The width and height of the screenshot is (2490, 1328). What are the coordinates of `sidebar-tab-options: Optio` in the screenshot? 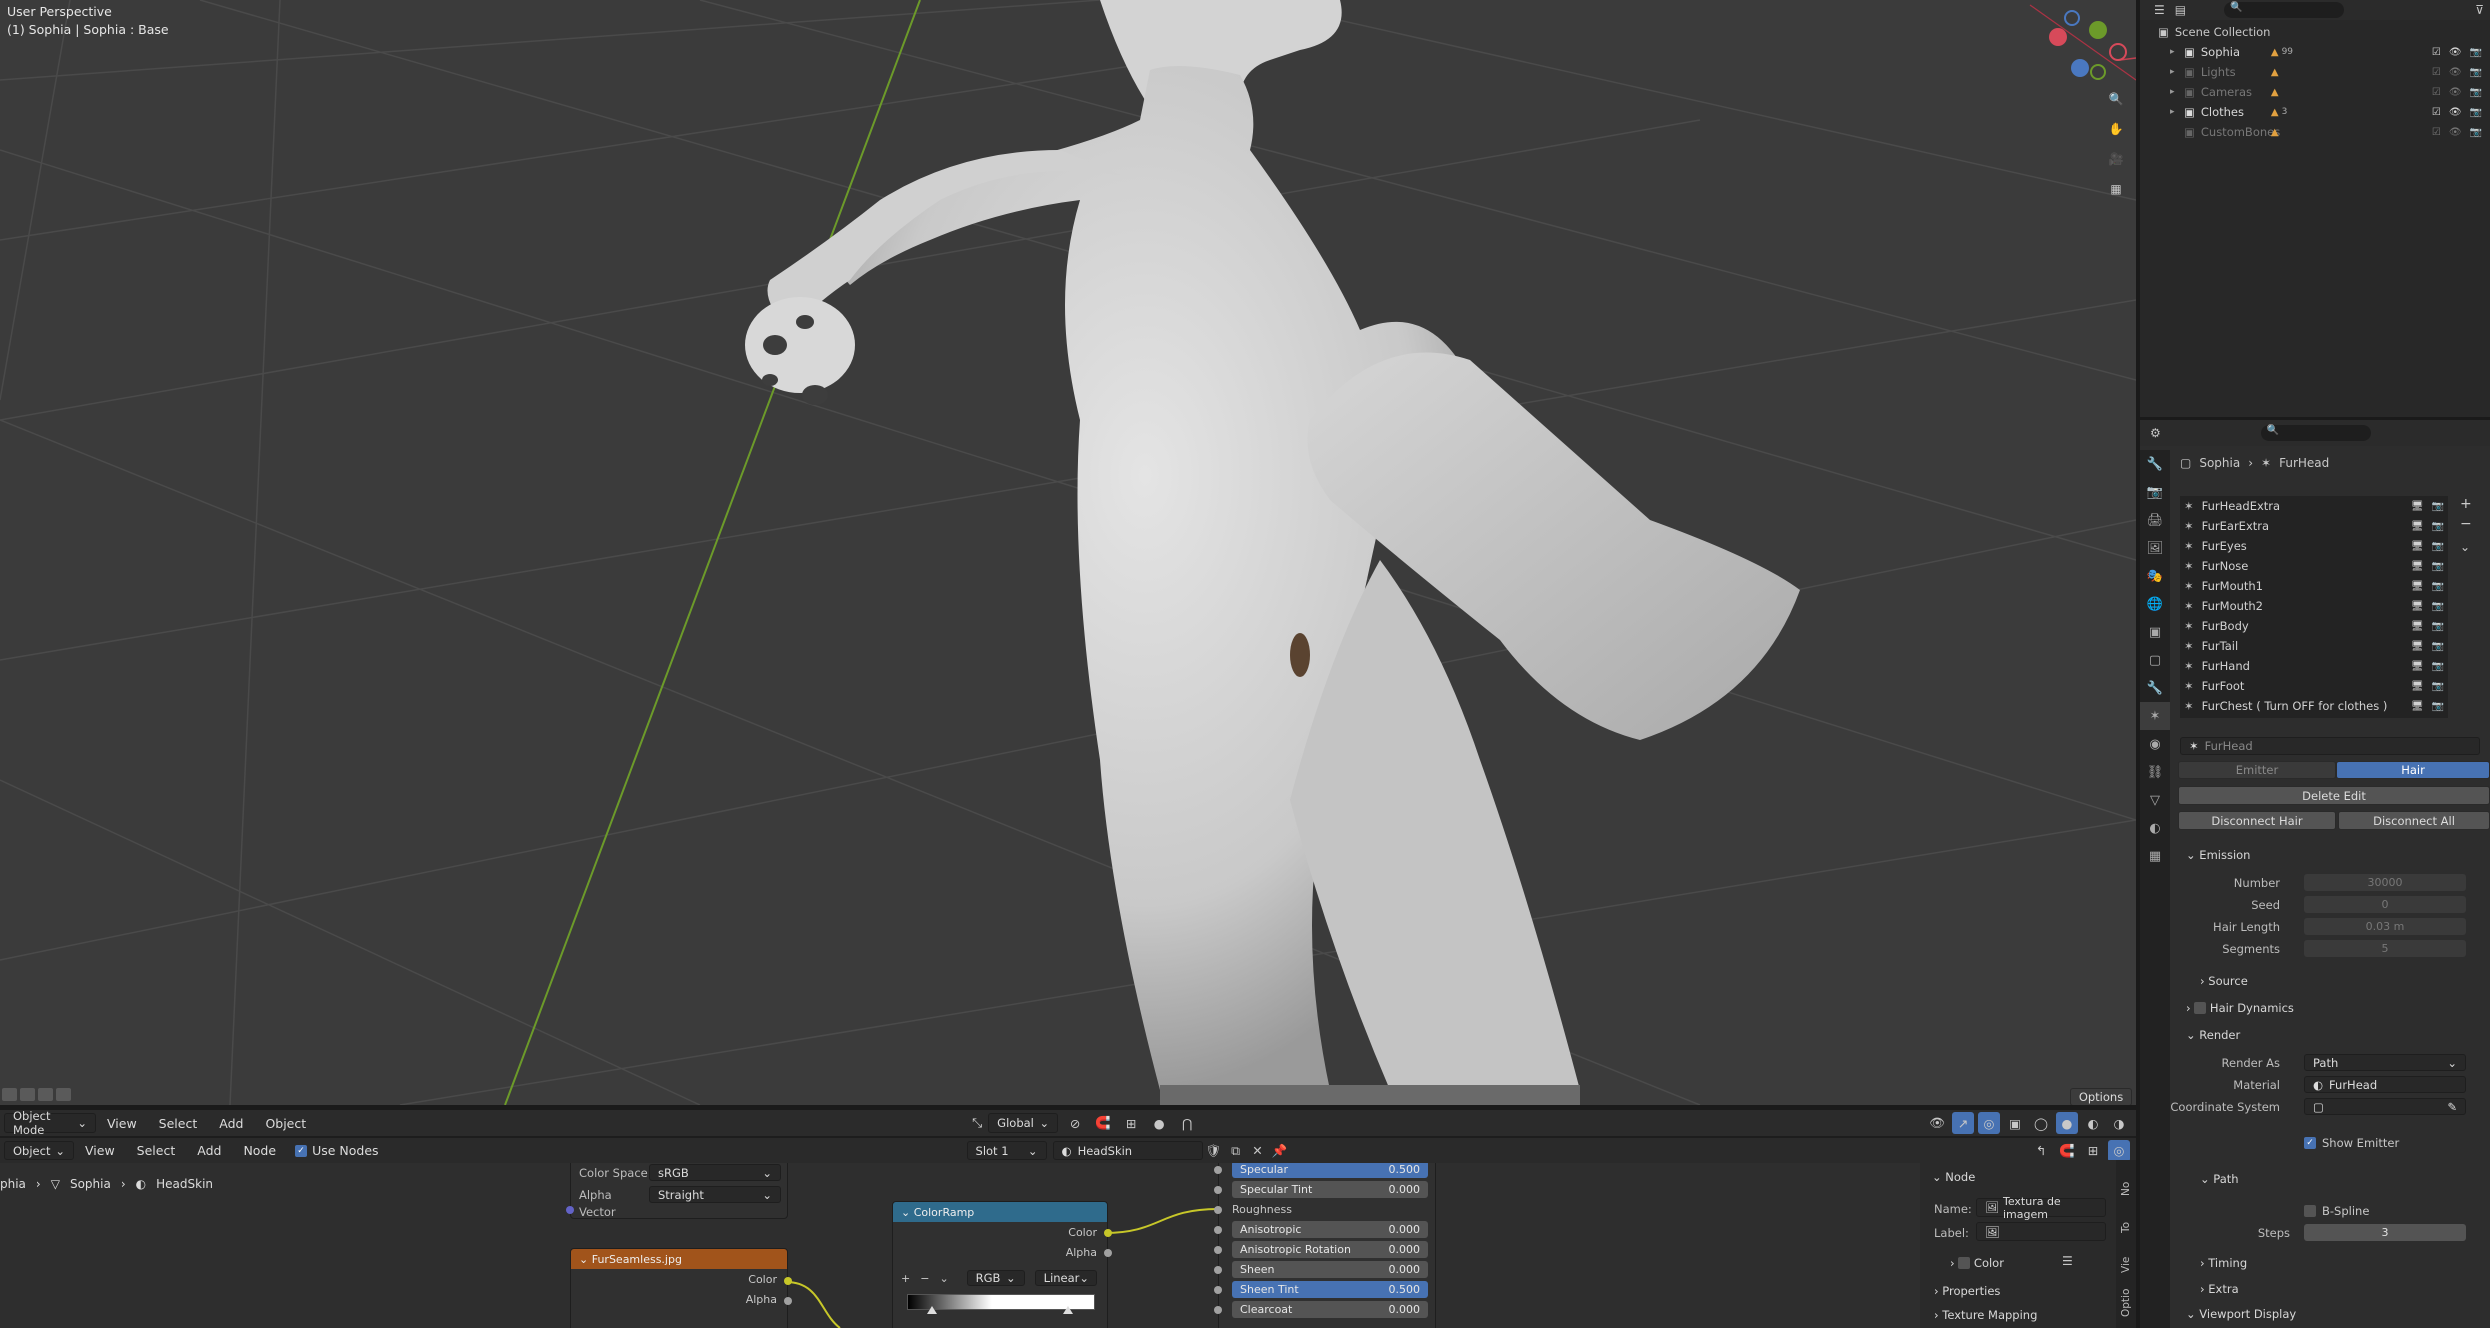 It's located at (2126, 1303).